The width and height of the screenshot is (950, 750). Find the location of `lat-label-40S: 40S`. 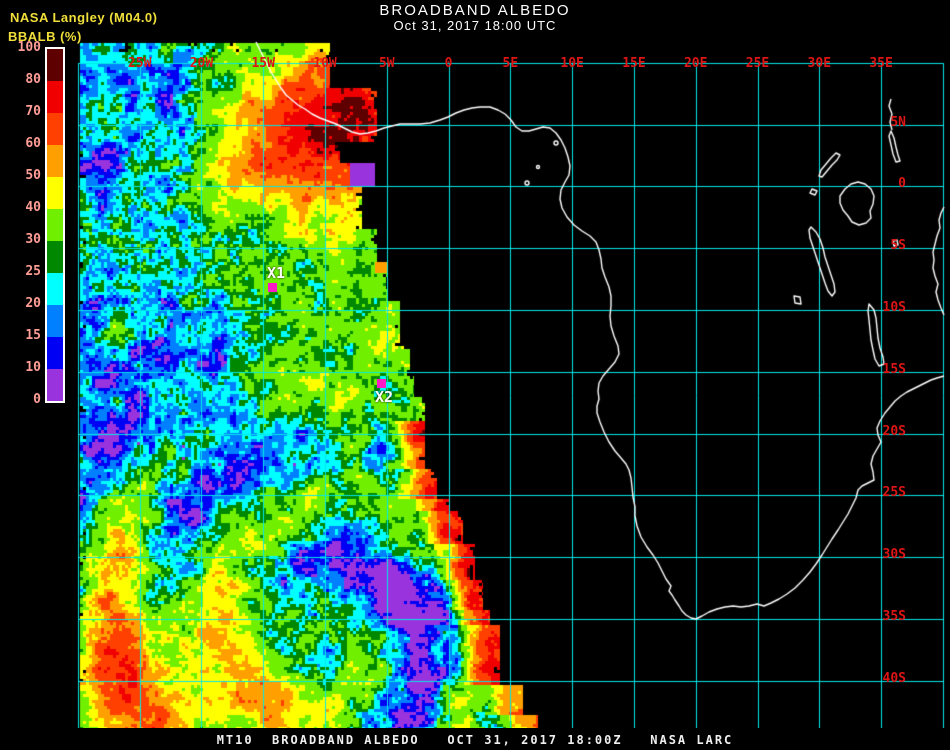

lat-label-40S: 40S is located at coordinates (894, 678).